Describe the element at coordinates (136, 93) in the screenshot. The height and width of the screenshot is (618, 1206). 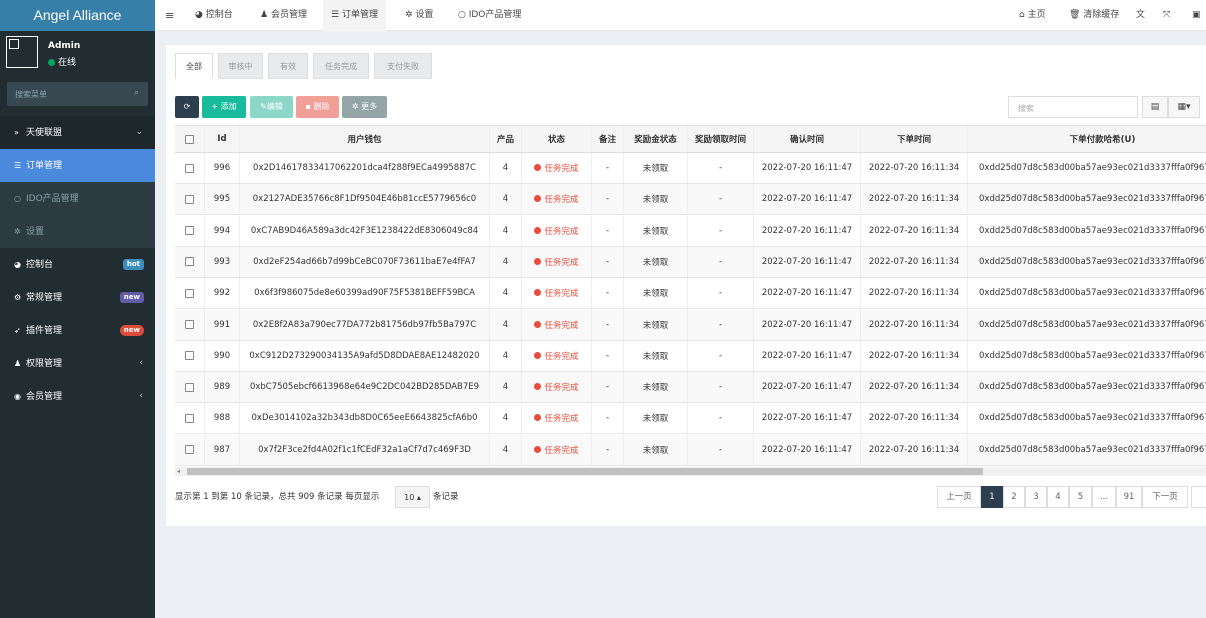
I see `search-icon: ⌕` at that location.